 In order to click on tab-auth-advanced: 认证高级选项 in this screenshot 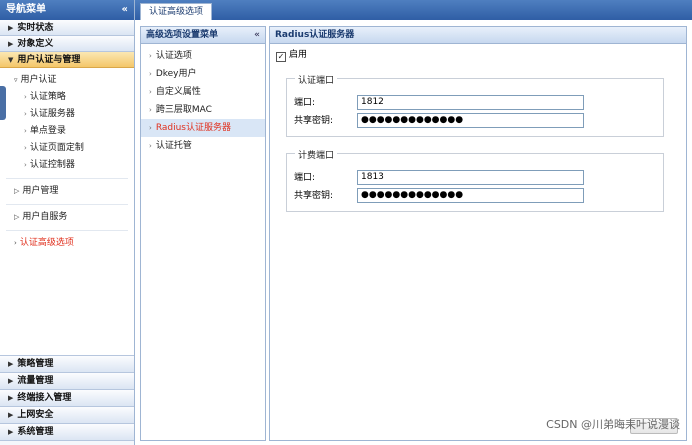, I will do `click(176, 11)`.